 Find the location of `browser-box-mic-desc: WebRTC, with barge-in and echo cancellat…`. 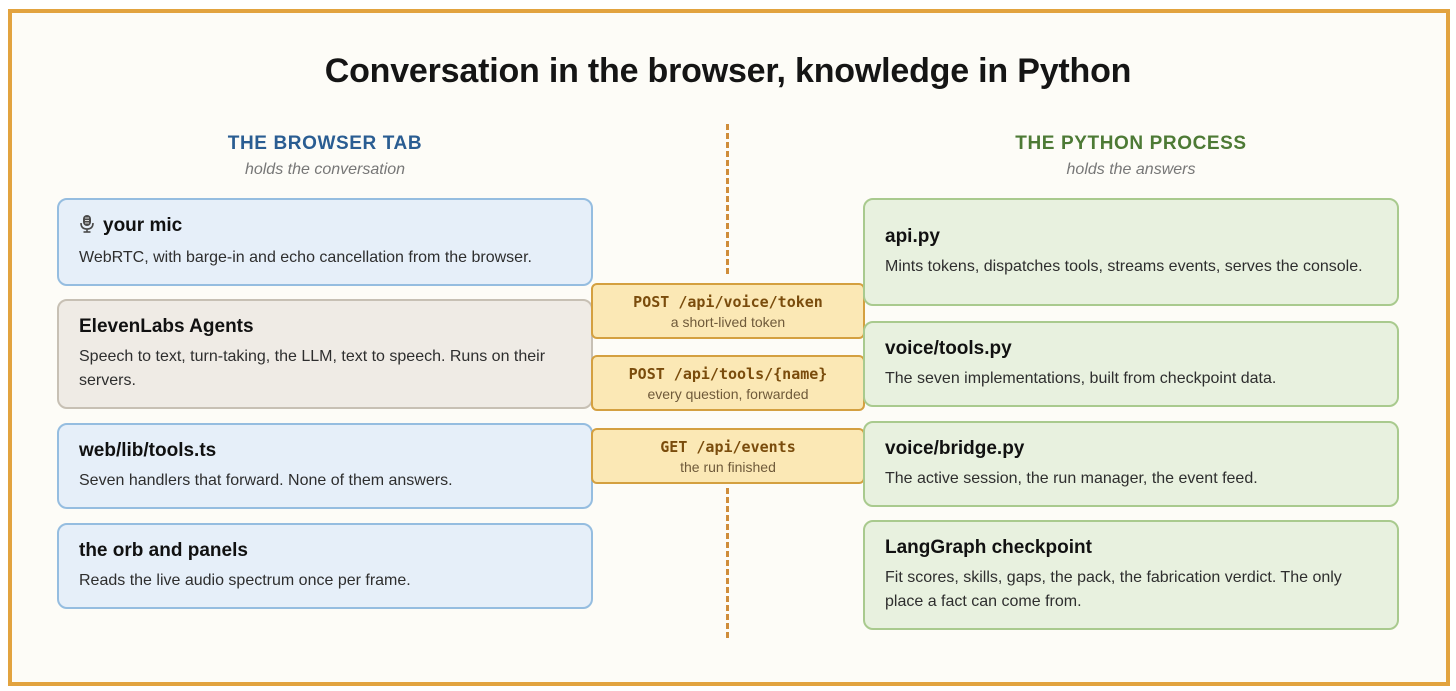

browser-box-mic-desc: WebRTC, with barge-in and echo cancellat… is located at coordinates (305, 257).